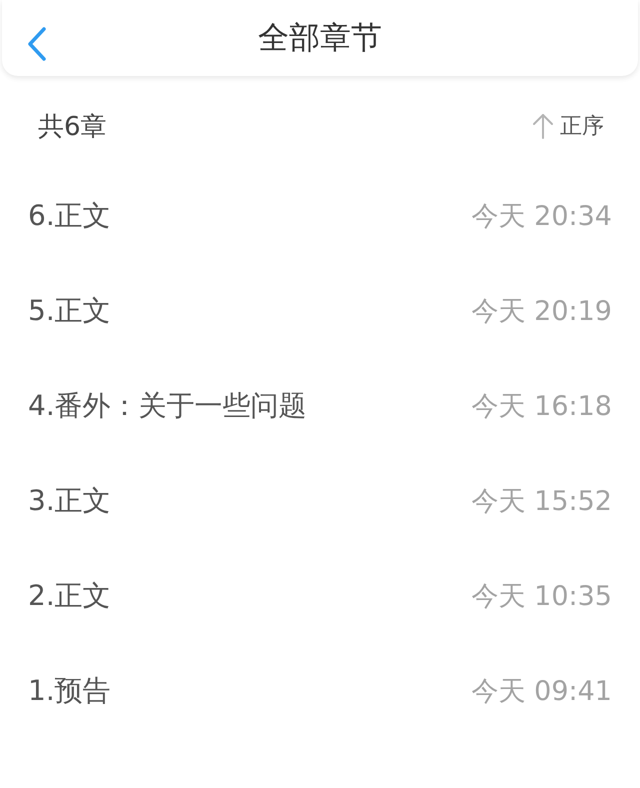 This screenshot has width=640, height=788. What do you see at coordinates (72, 127) in the screenshot?
I see `chapter-count: 共6章` at bounding box center [72, 127].